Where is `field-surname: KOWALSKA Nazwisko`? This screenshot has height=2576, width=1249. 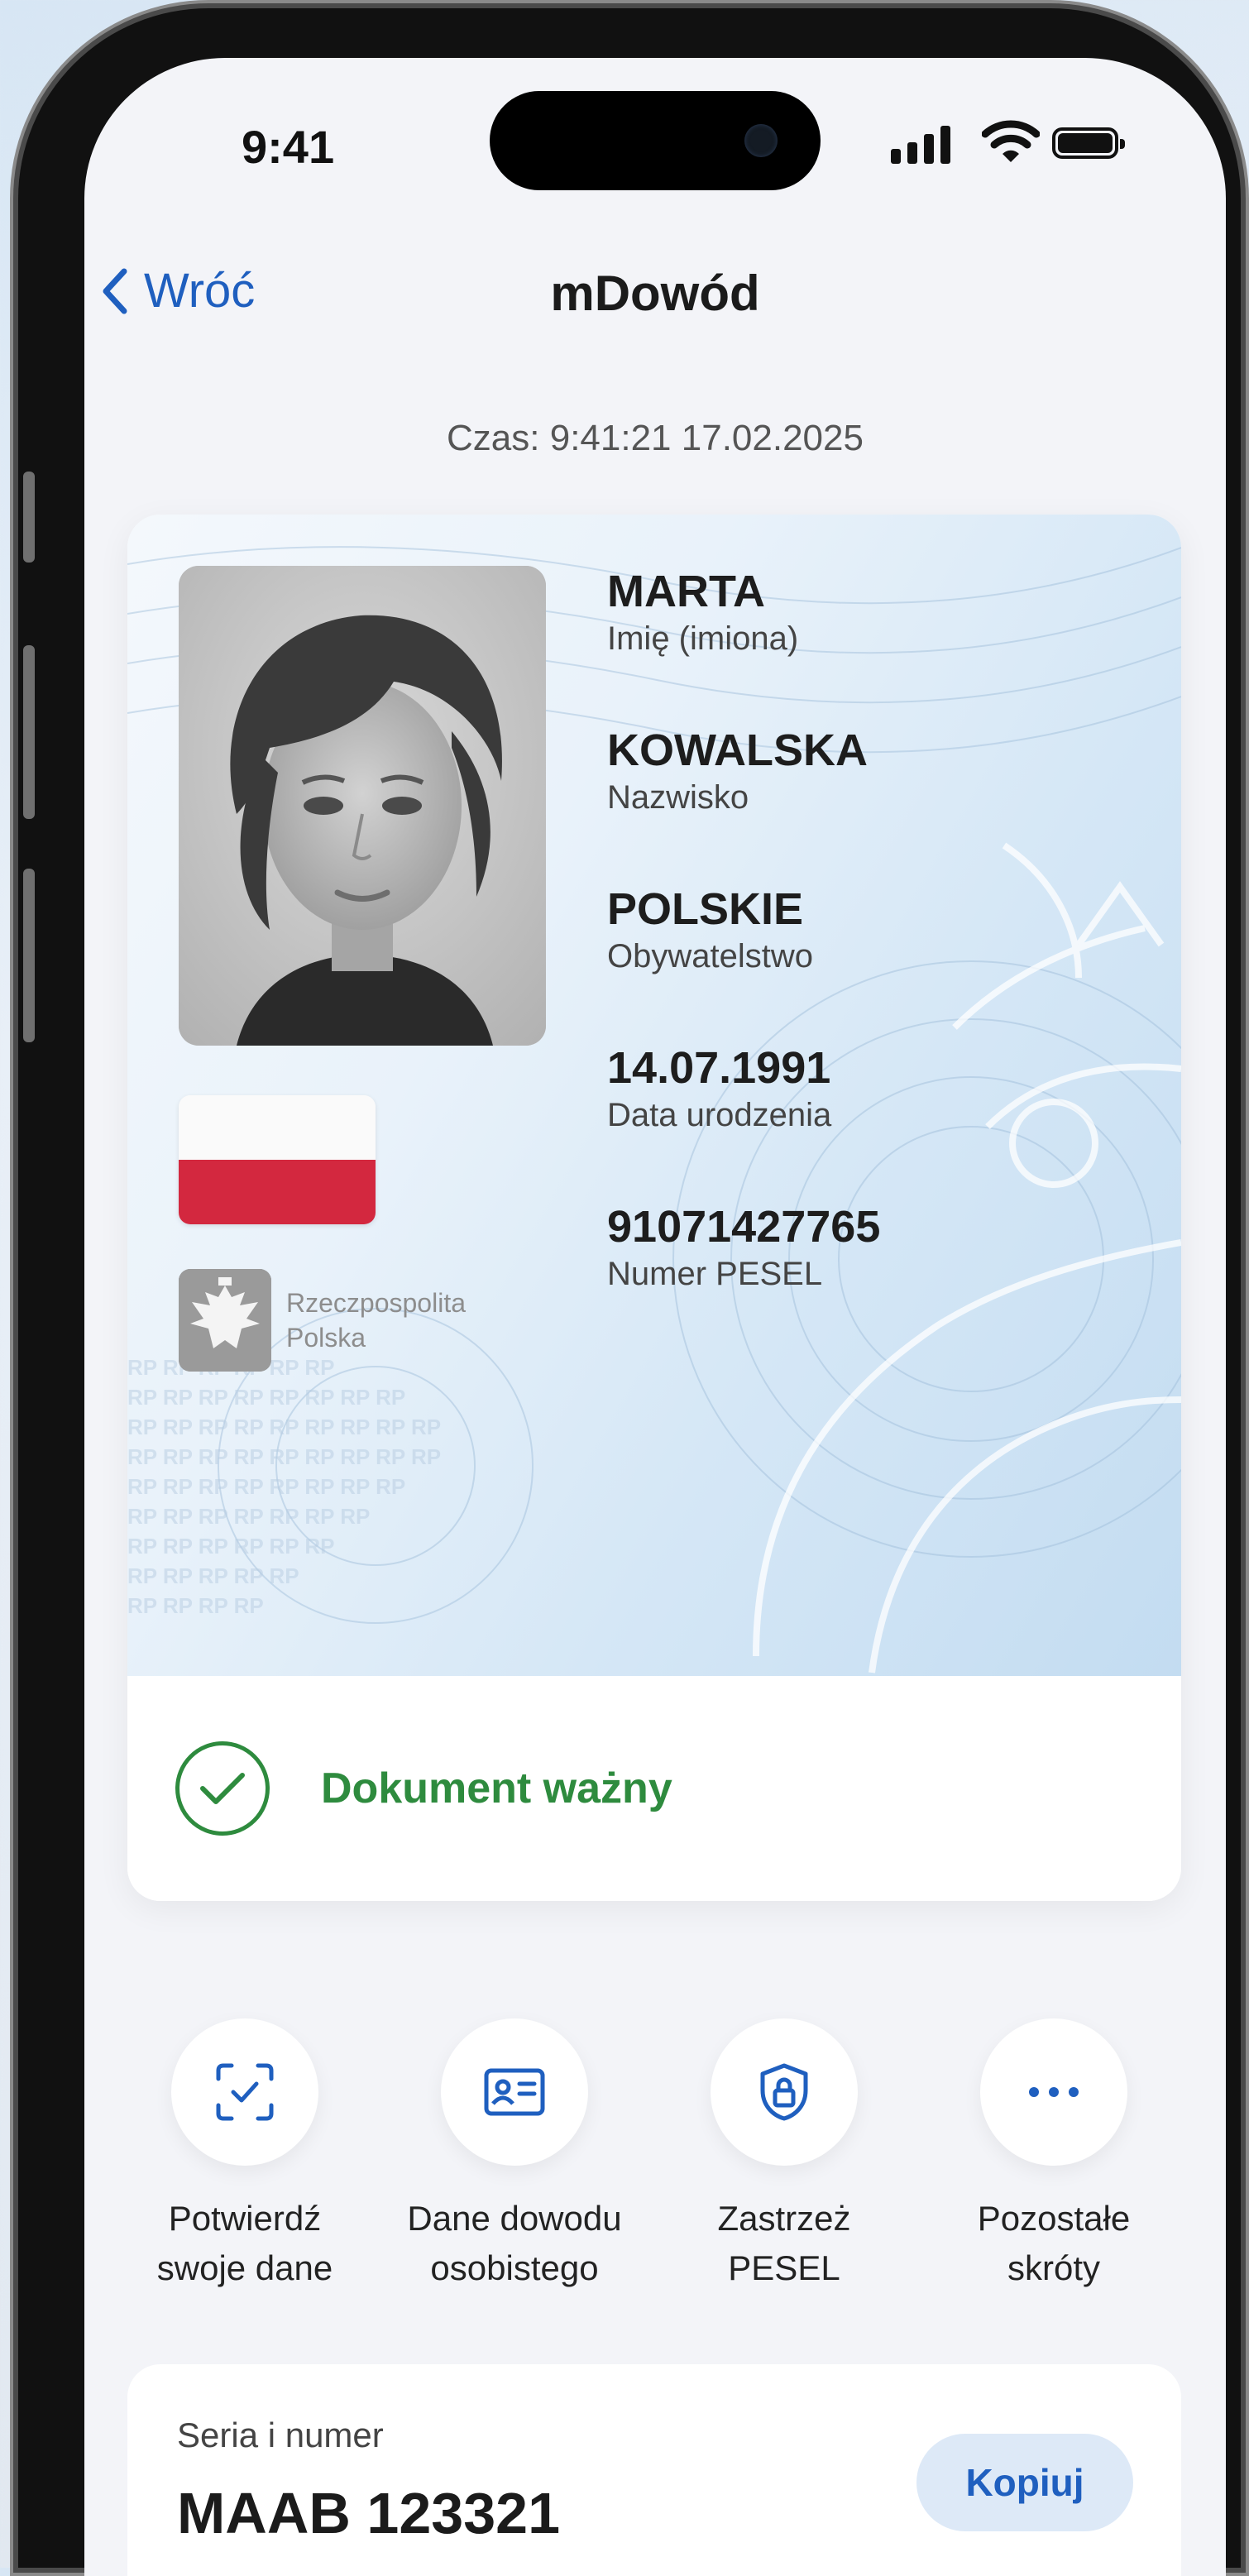
field-surname: KOWALSKA Nazwisko is located at coordinates (737, 772).